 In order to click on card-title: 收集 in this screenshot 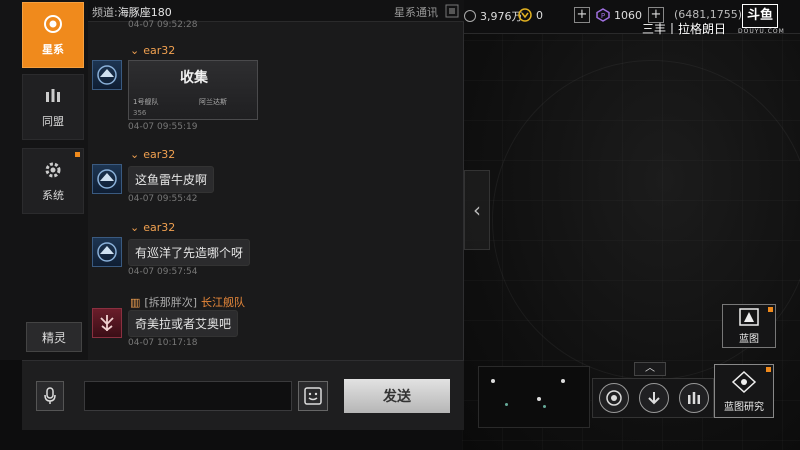, I will do `click(194, 78)`.